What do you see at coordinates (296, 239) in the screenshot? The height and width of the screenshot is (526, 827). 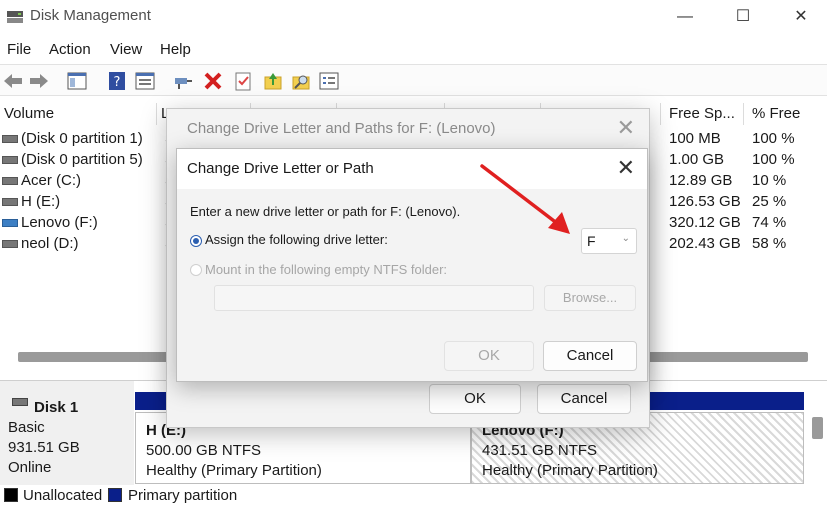 I see `assign-letter-label: Assign the following drive letter:` at bounding box center [296, 239].